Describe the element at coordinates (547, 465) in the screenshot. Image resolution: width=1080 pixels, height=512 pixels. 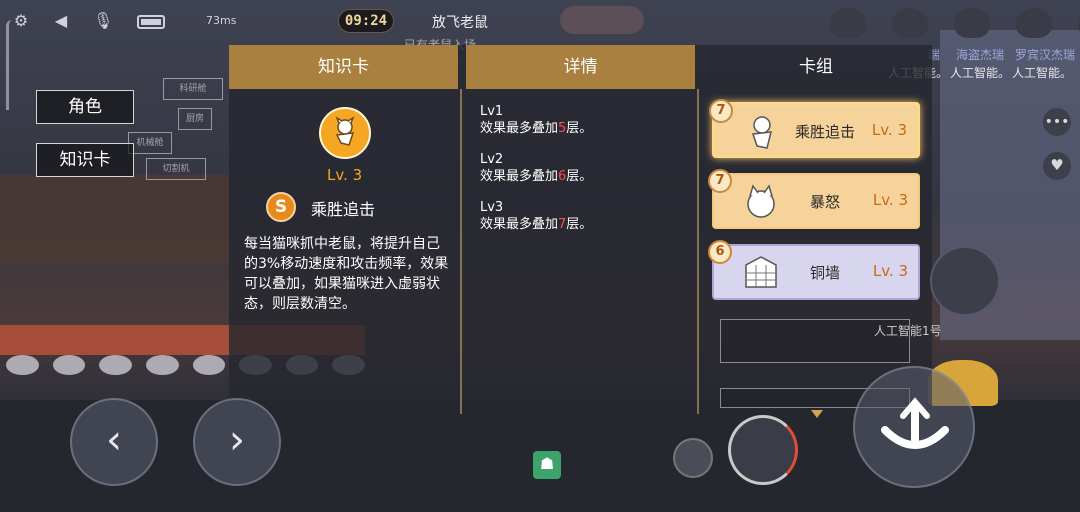
I see `ghost-icon: ☗` at that location.